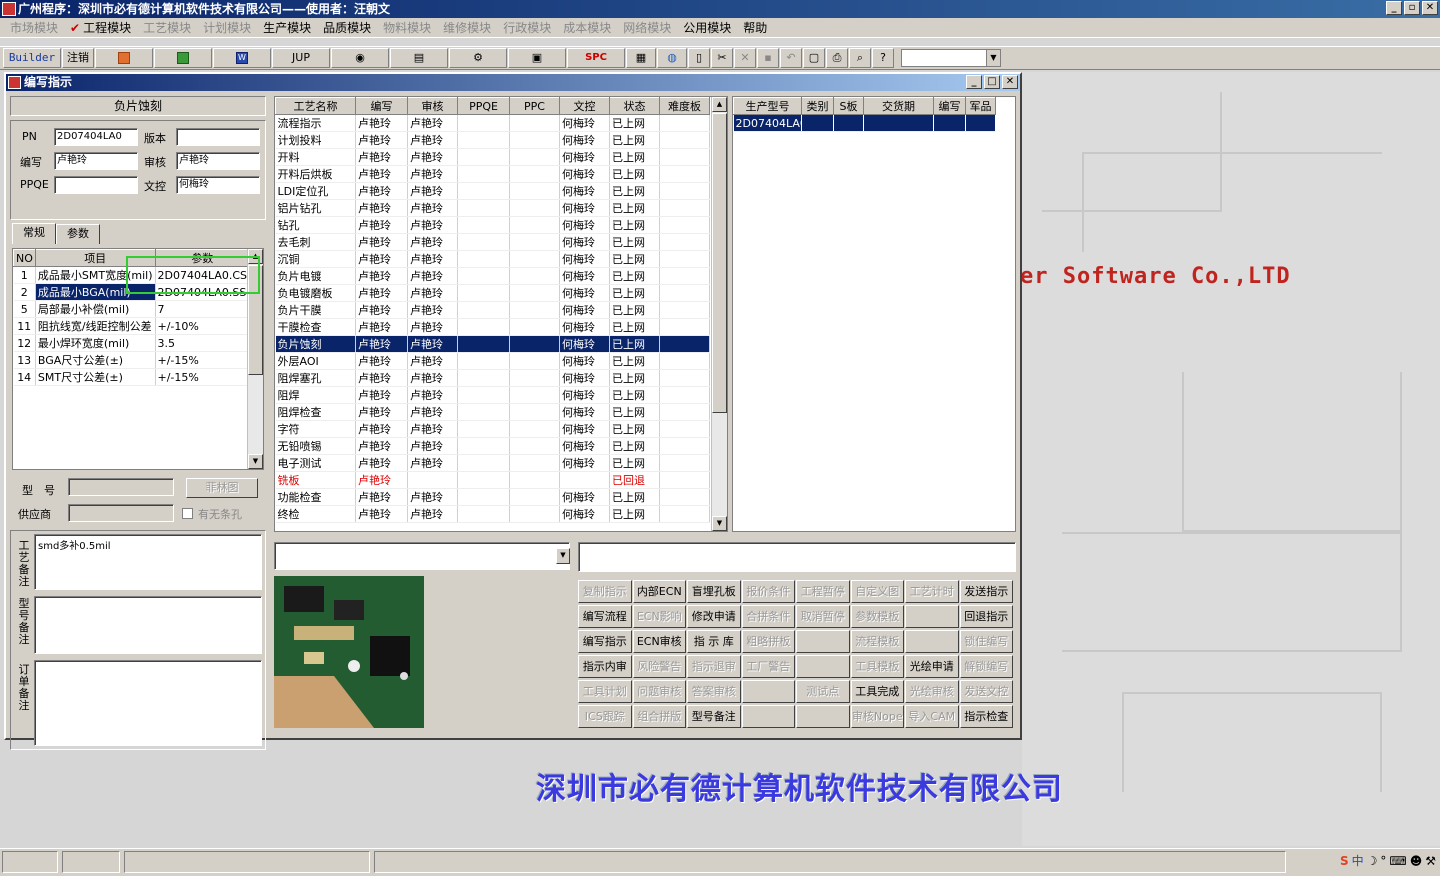 The height and width of the screenshot is (876, 1440). What do you see at coordinates (78, 58) in the screenshot?
I see `logout-button: 注销` at bounding box center [78, 58].